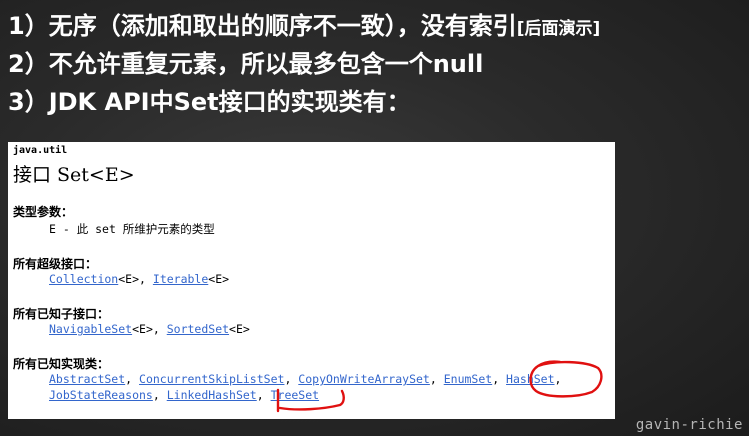  I want to click on package-name: java.util, so click(40, 150).